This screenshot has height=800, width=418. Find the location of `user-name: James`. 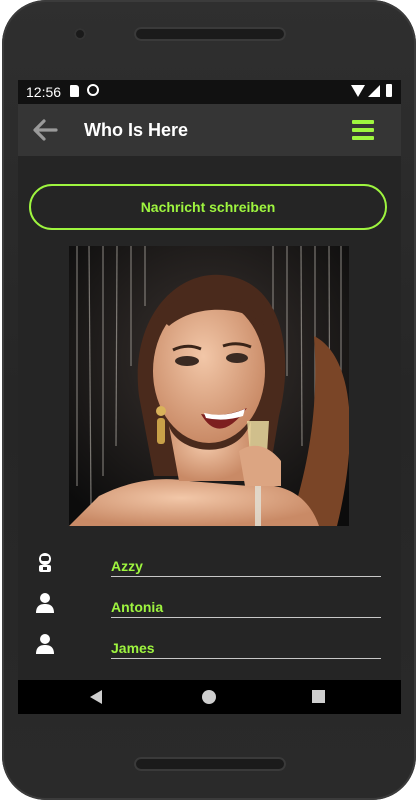

user-name: James is located at coordinates (133, 648).